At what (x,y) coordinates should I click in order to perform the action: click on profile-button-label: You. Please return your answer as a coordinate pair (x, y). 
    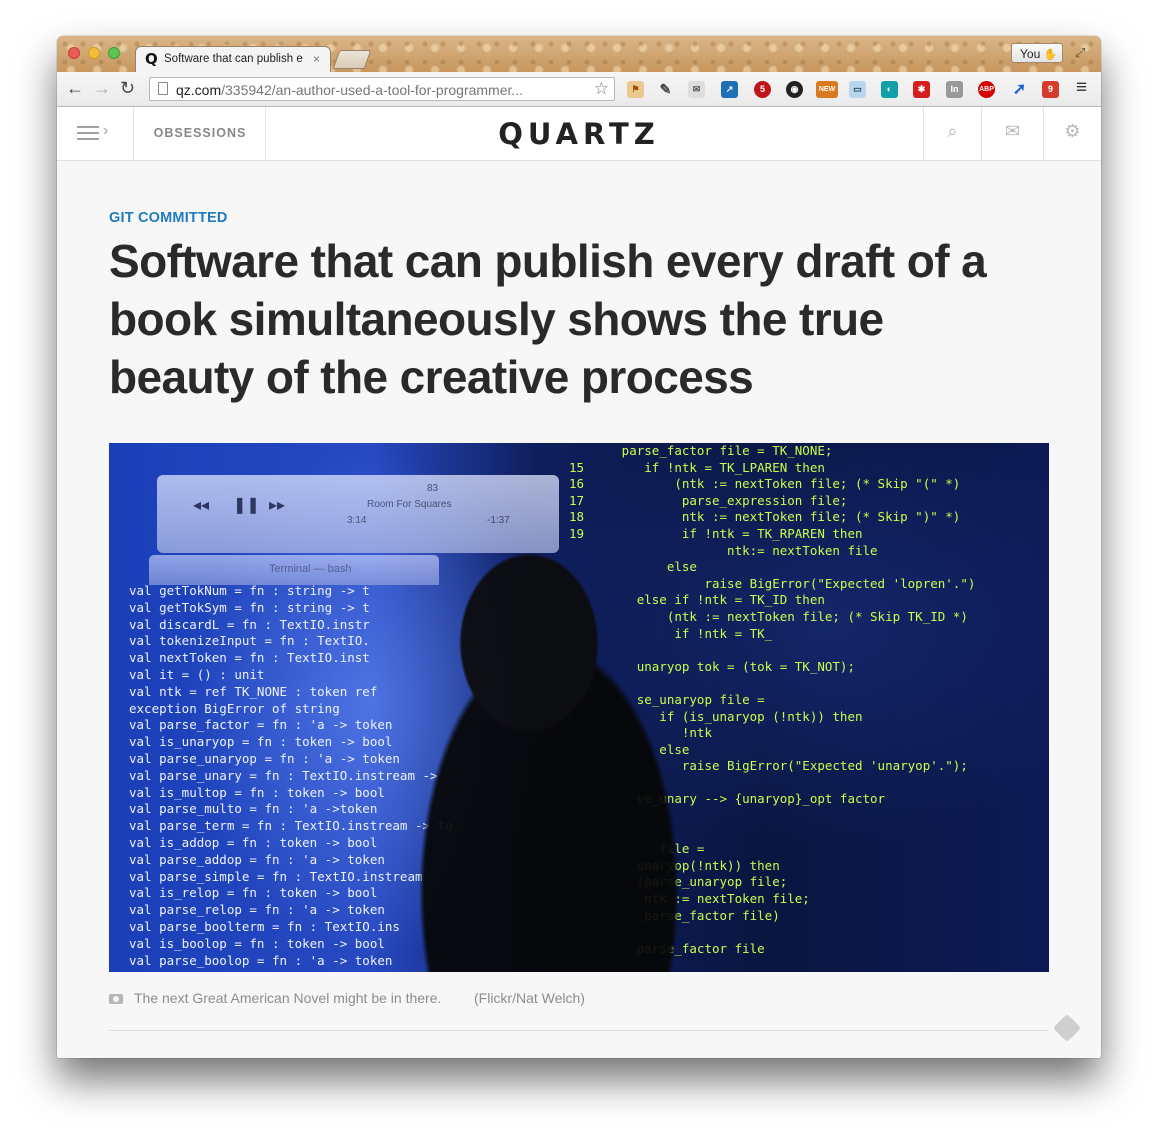
    Looking at the image, I should click on (1030, 54).